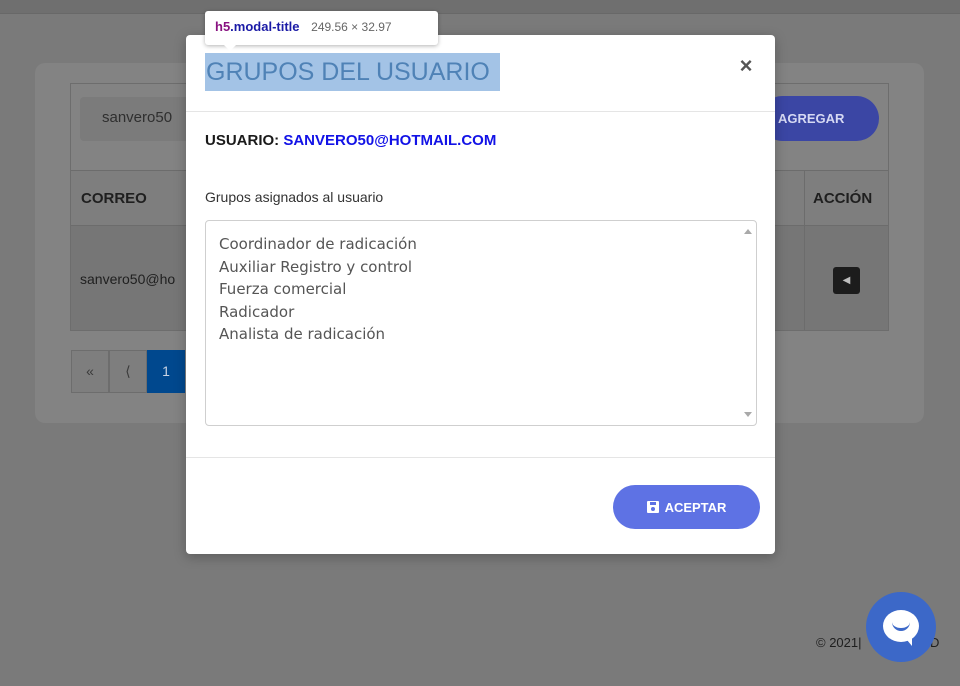 Image resolution: width=960 pixels, height=686 pixels. What do you see at coordinates (351, 27) in the screenshot?
I see `tooltip-dimensions: 249.56 × 32.97` at bounding box center [351, 27].